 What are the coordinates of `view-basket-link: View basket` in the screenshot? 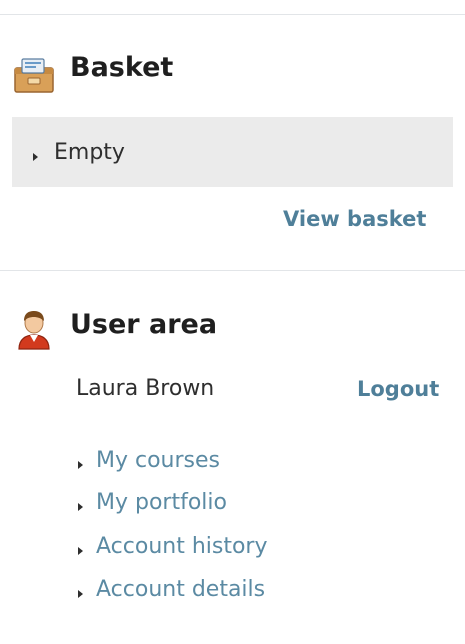 It's located at (354, 219).